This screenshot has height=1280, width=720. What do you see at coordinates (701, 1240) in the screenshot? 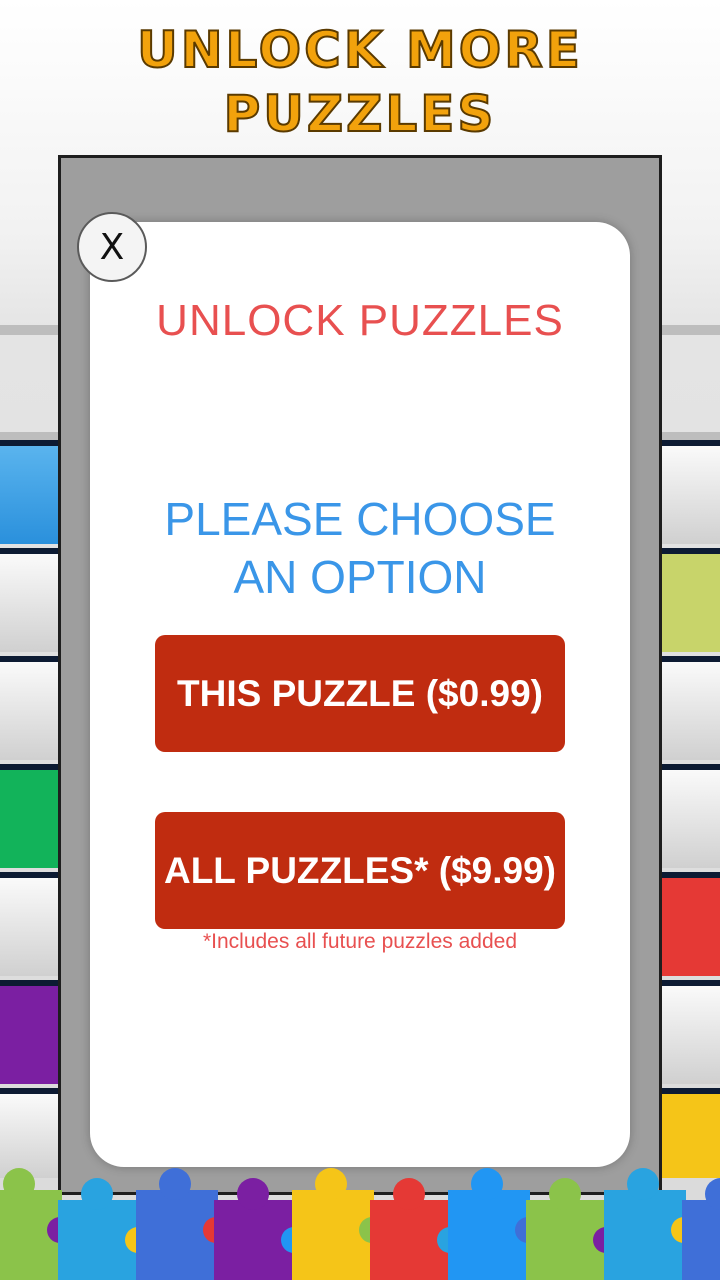
I see `puzzle-piece` at bounding box center [701, 1240].